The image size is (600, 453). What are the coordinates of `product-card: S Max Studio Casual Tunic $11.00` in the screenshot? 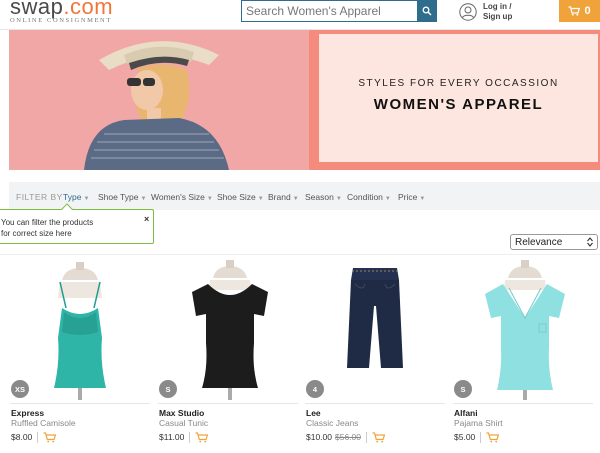 It's located at (228, 355).